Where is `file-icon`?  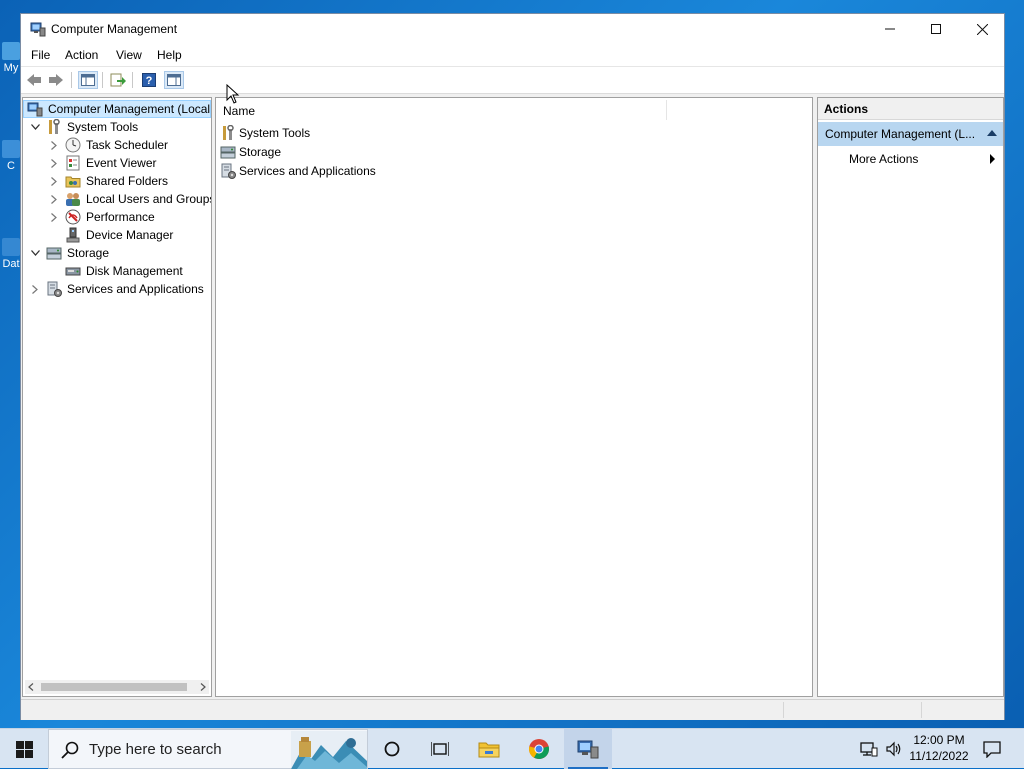
file-icon is located at coordinates (11, 247).